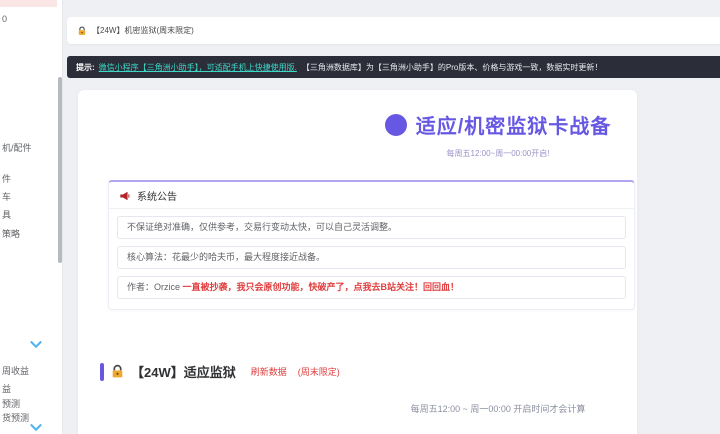  Describe the element at coordinates (269, 371) in the screenshot. I see `refresh-data-button: 刷新数据` at that location.